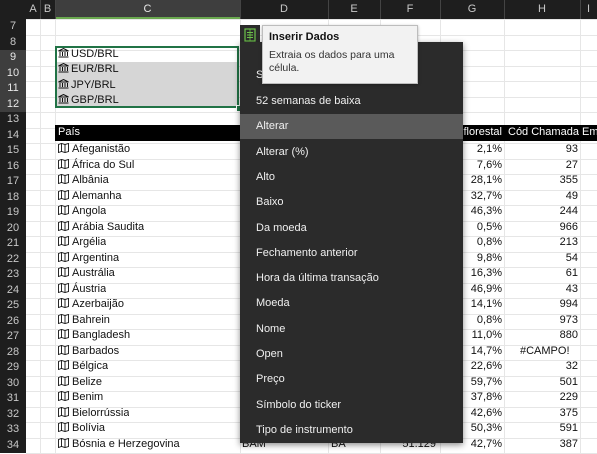  What do you see at coordinates (542, 211) in the screenshot?
I see `callcode-cell: 244` at bounding box center [542, 211].